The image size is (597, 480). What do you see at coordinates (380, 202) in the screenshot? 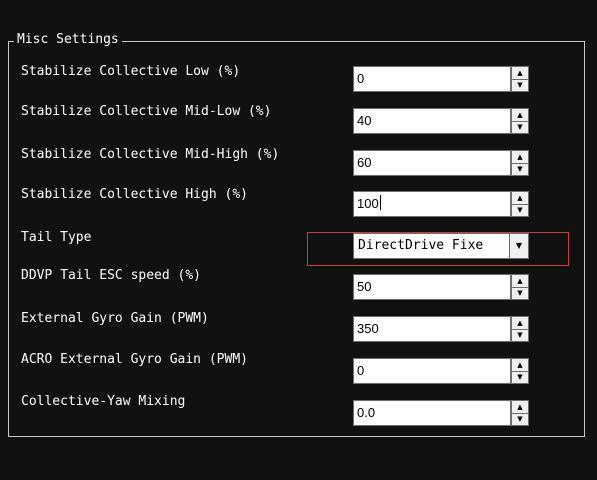
I see `text-caret` at bounding box center [380, 202].